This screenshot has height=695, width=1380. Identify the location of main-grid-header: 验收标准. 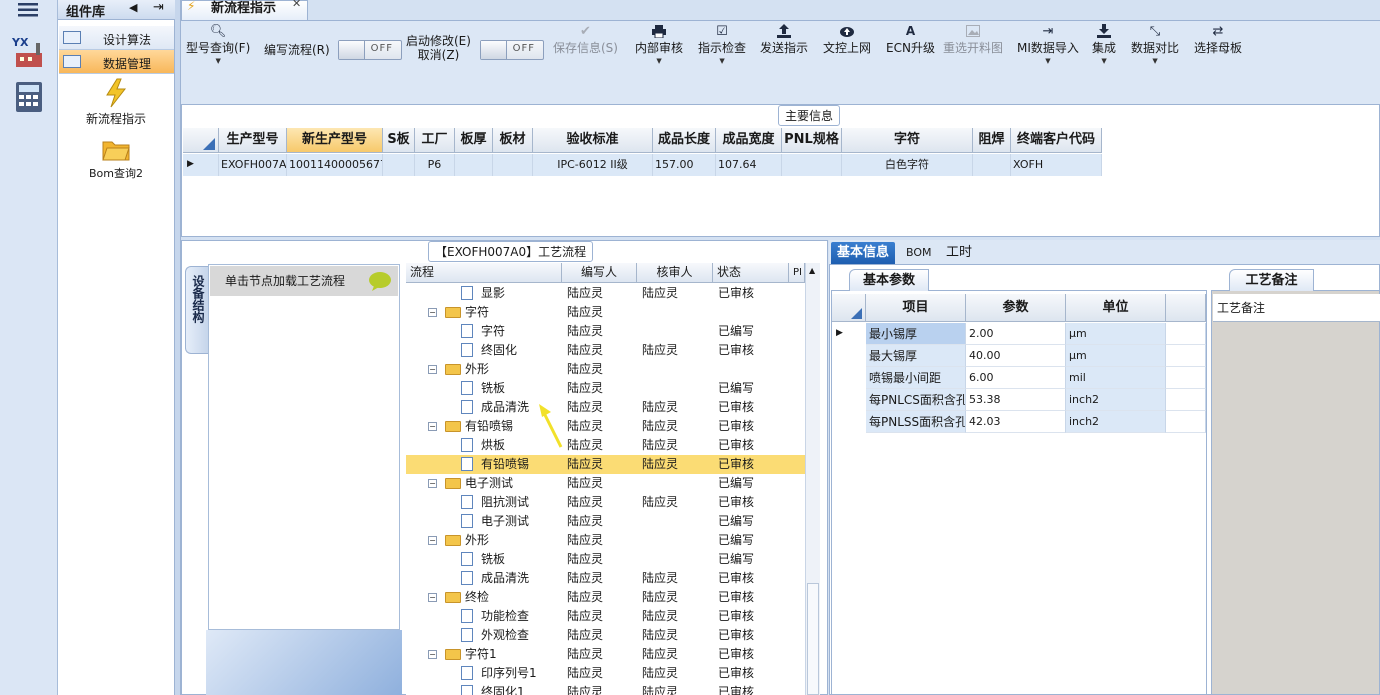
(593, 140).